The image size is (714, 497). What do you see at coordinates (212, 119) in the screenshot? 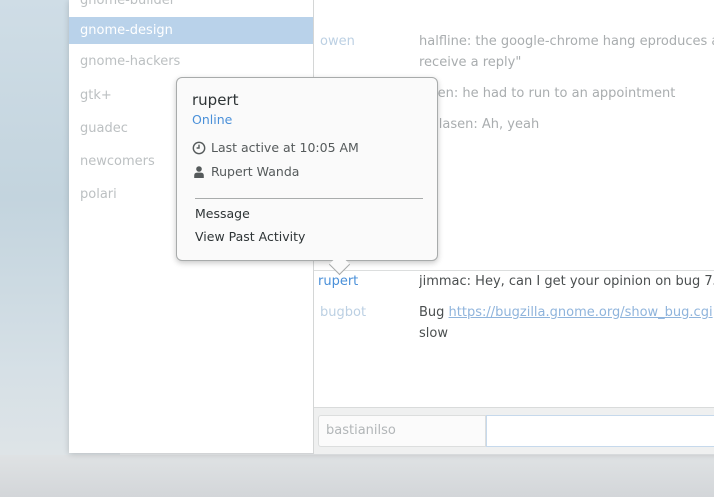
I see `user-status: Online` at bounding box center [212, 119].